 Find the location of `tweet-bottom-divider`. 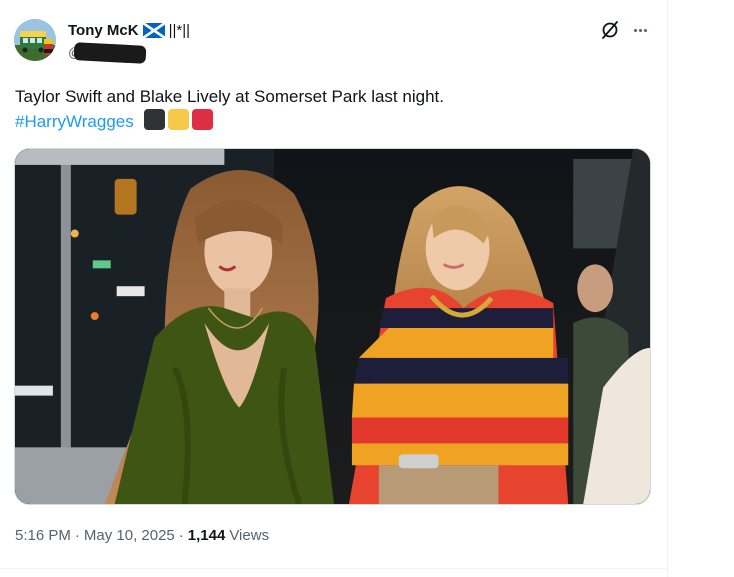

tweet-bottom-divider is located at coordinates (333, 568).